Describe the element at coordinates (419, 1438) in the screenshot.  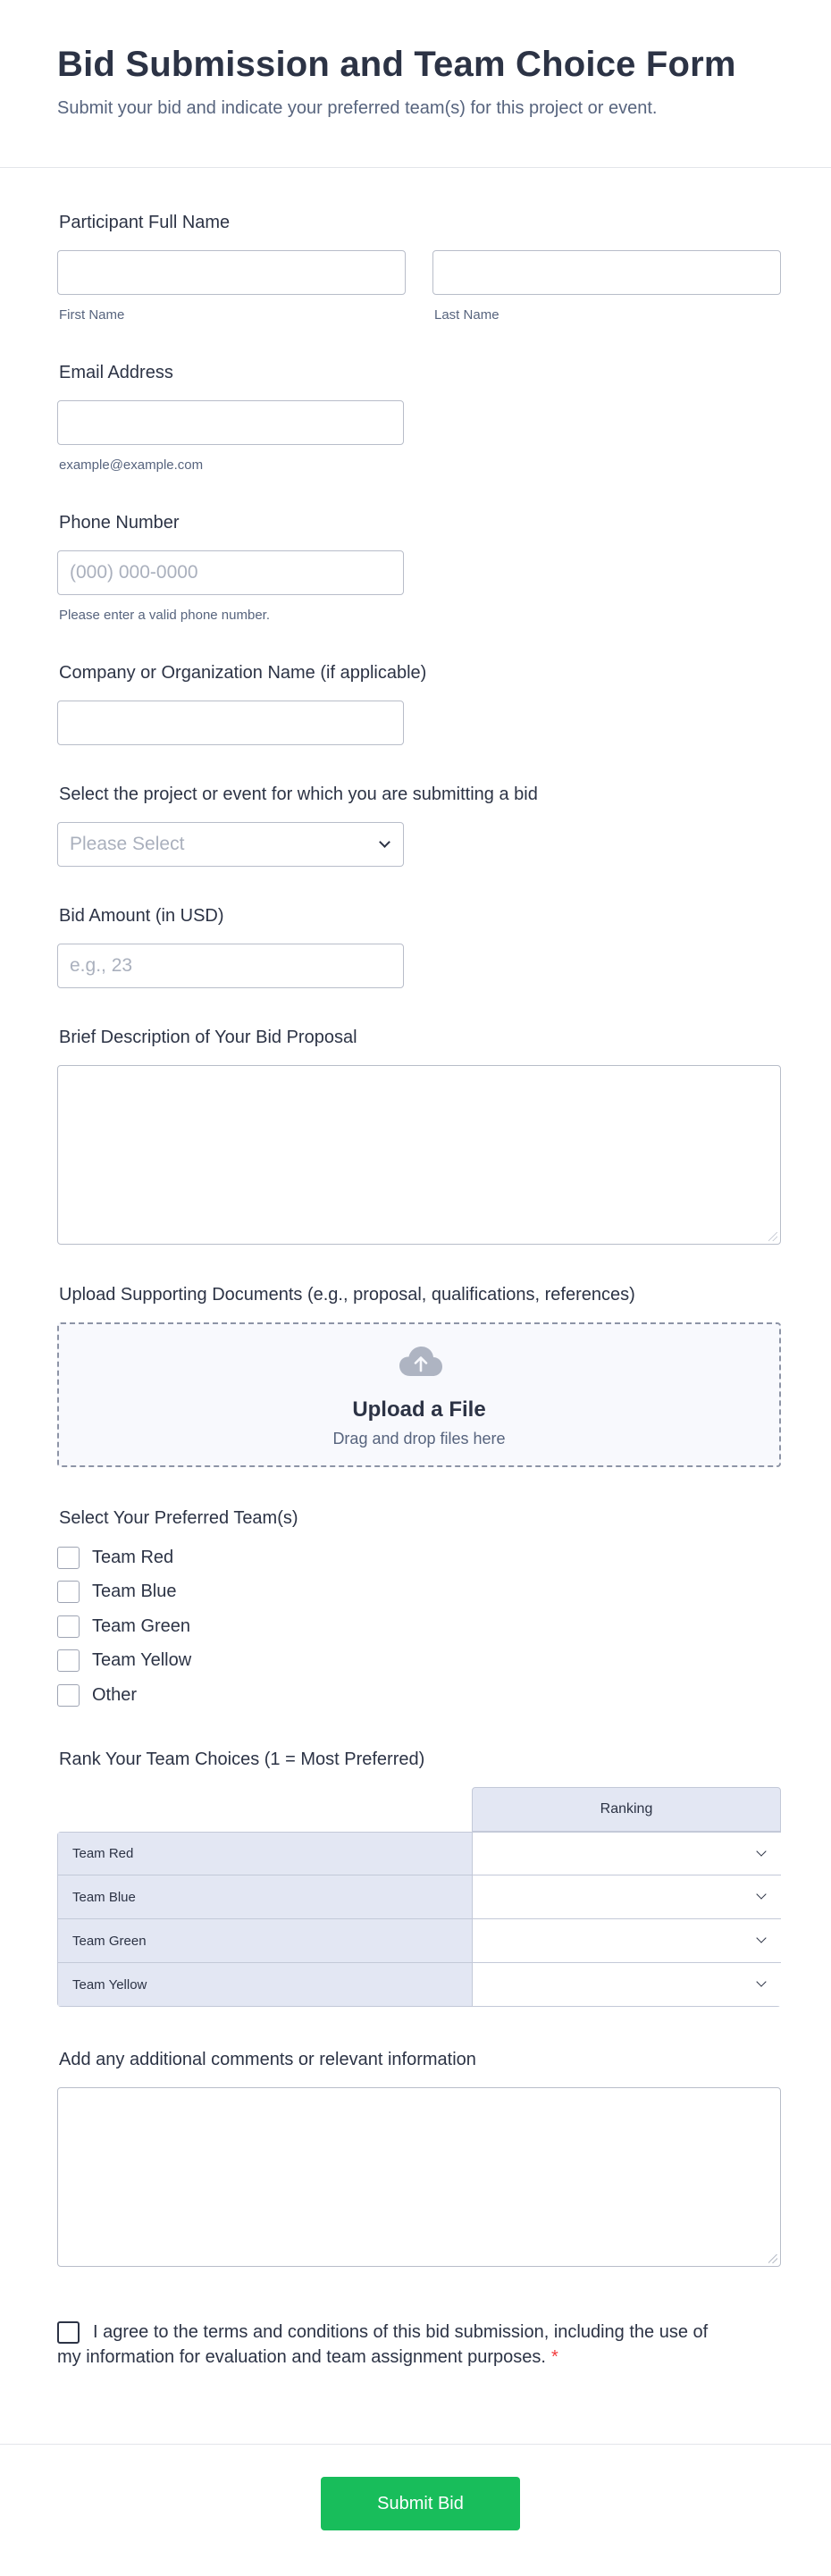
I see `upload-hint: Drag and drop files here` at that location.